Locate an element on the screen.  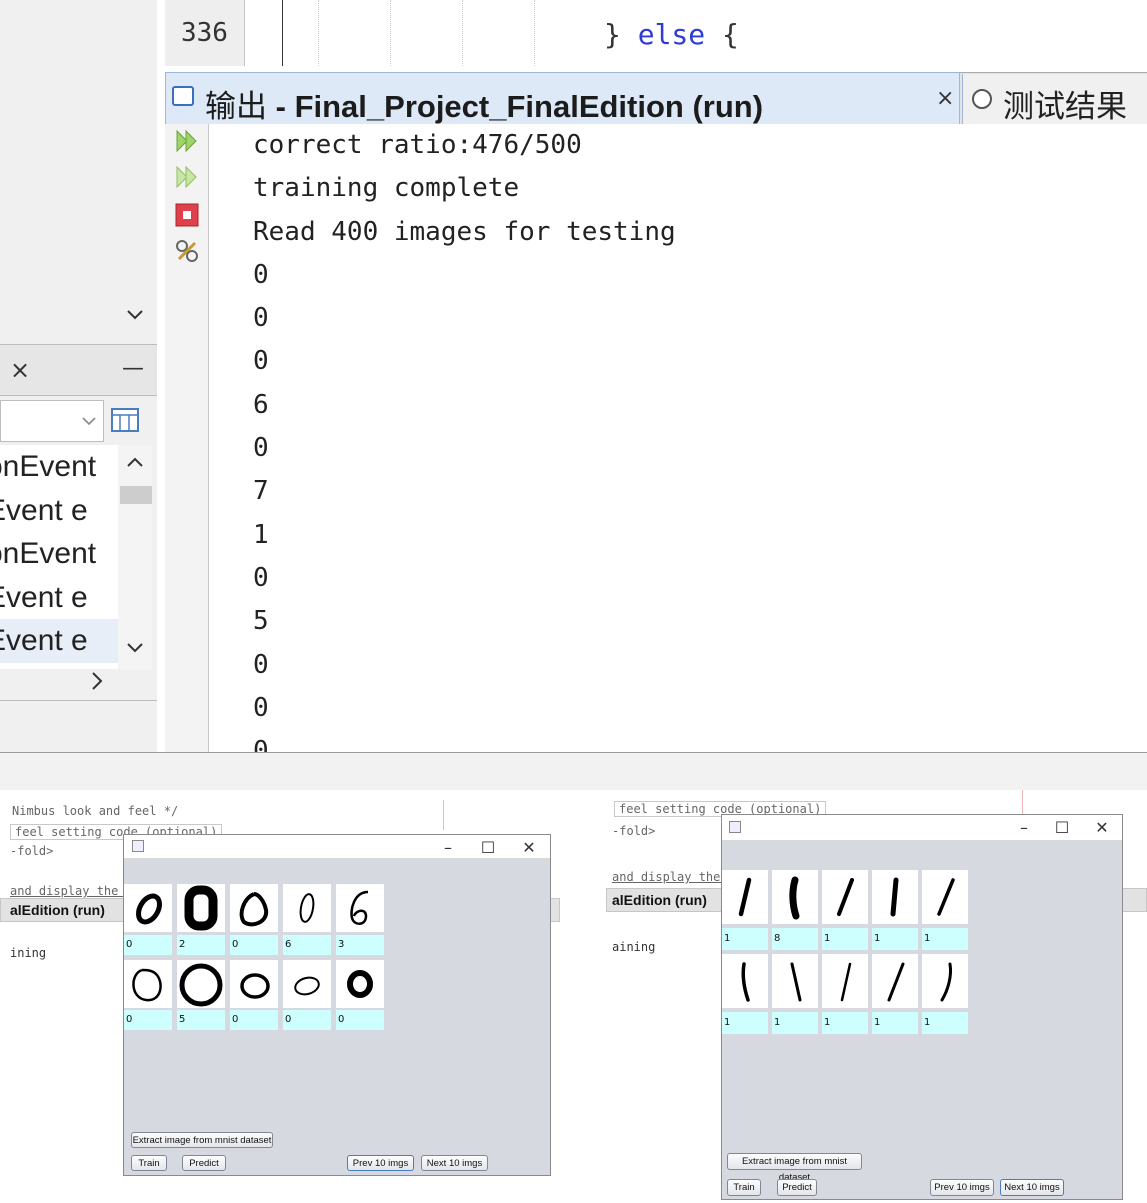
prediction-label: 2 is located at coordinates (201, 945).